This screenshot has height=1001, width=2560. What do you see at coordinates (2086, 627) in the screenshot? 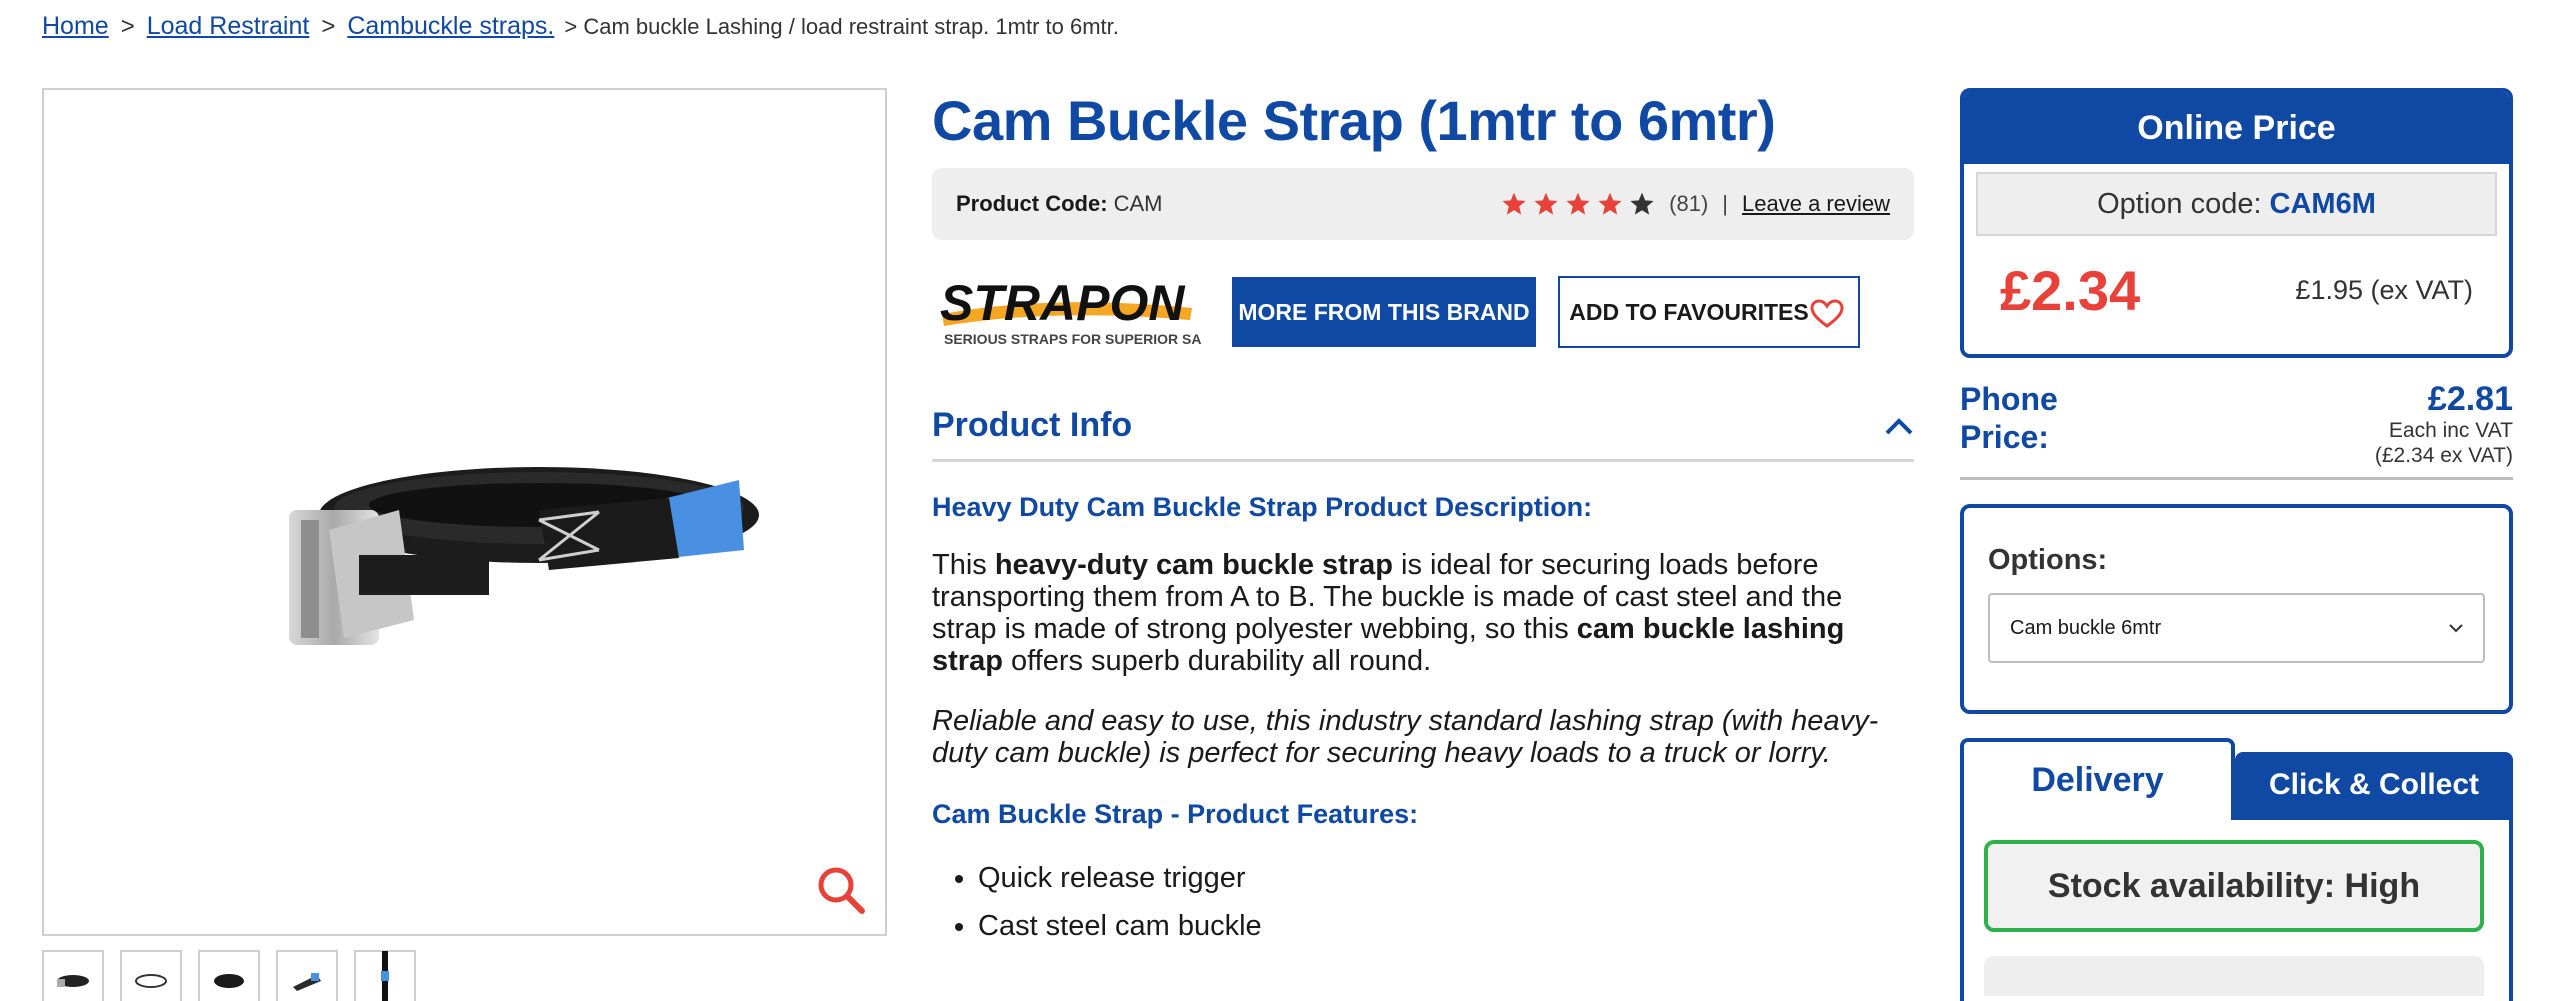
I see `options-selected-value: Cam buckle 6mtr` at bounding box center [2086, 627].